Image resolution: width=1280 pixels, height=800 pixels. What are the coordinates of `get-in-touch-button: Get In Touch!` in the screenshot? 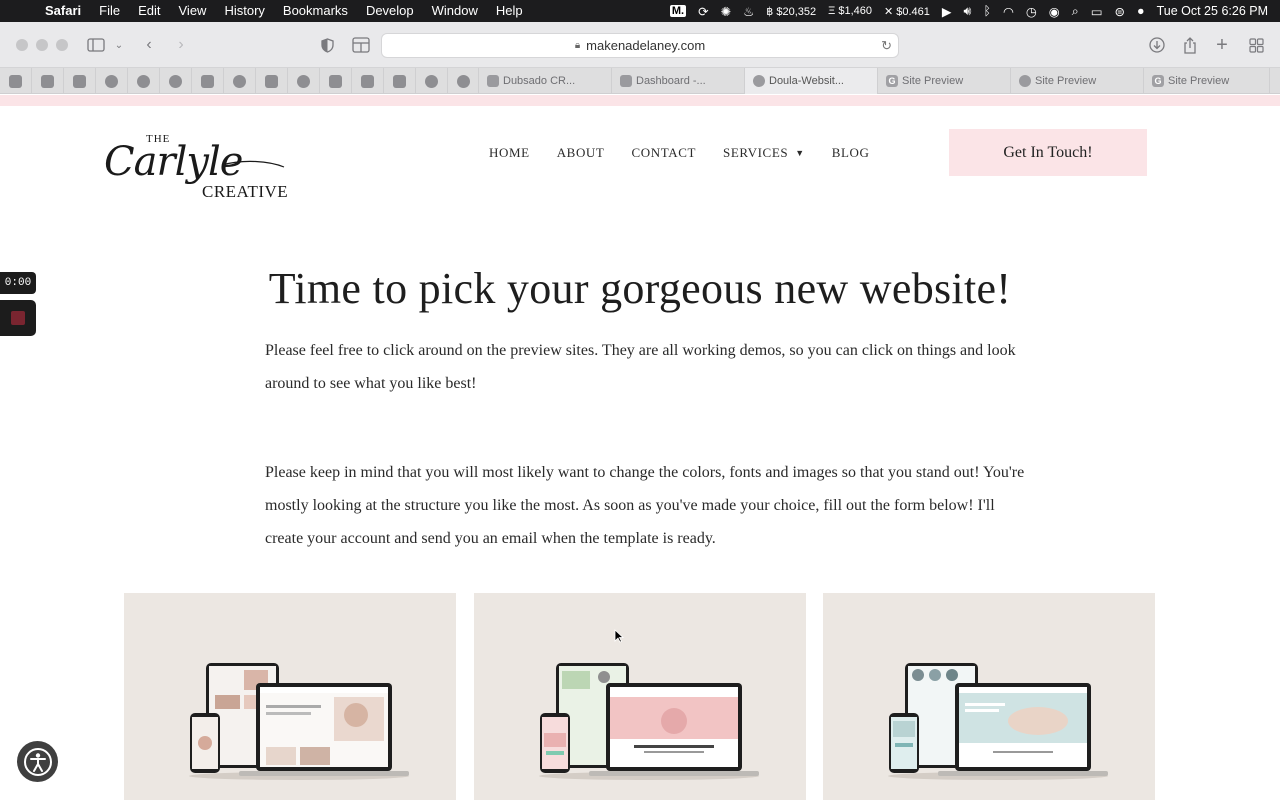 It's located at (1048, 152).